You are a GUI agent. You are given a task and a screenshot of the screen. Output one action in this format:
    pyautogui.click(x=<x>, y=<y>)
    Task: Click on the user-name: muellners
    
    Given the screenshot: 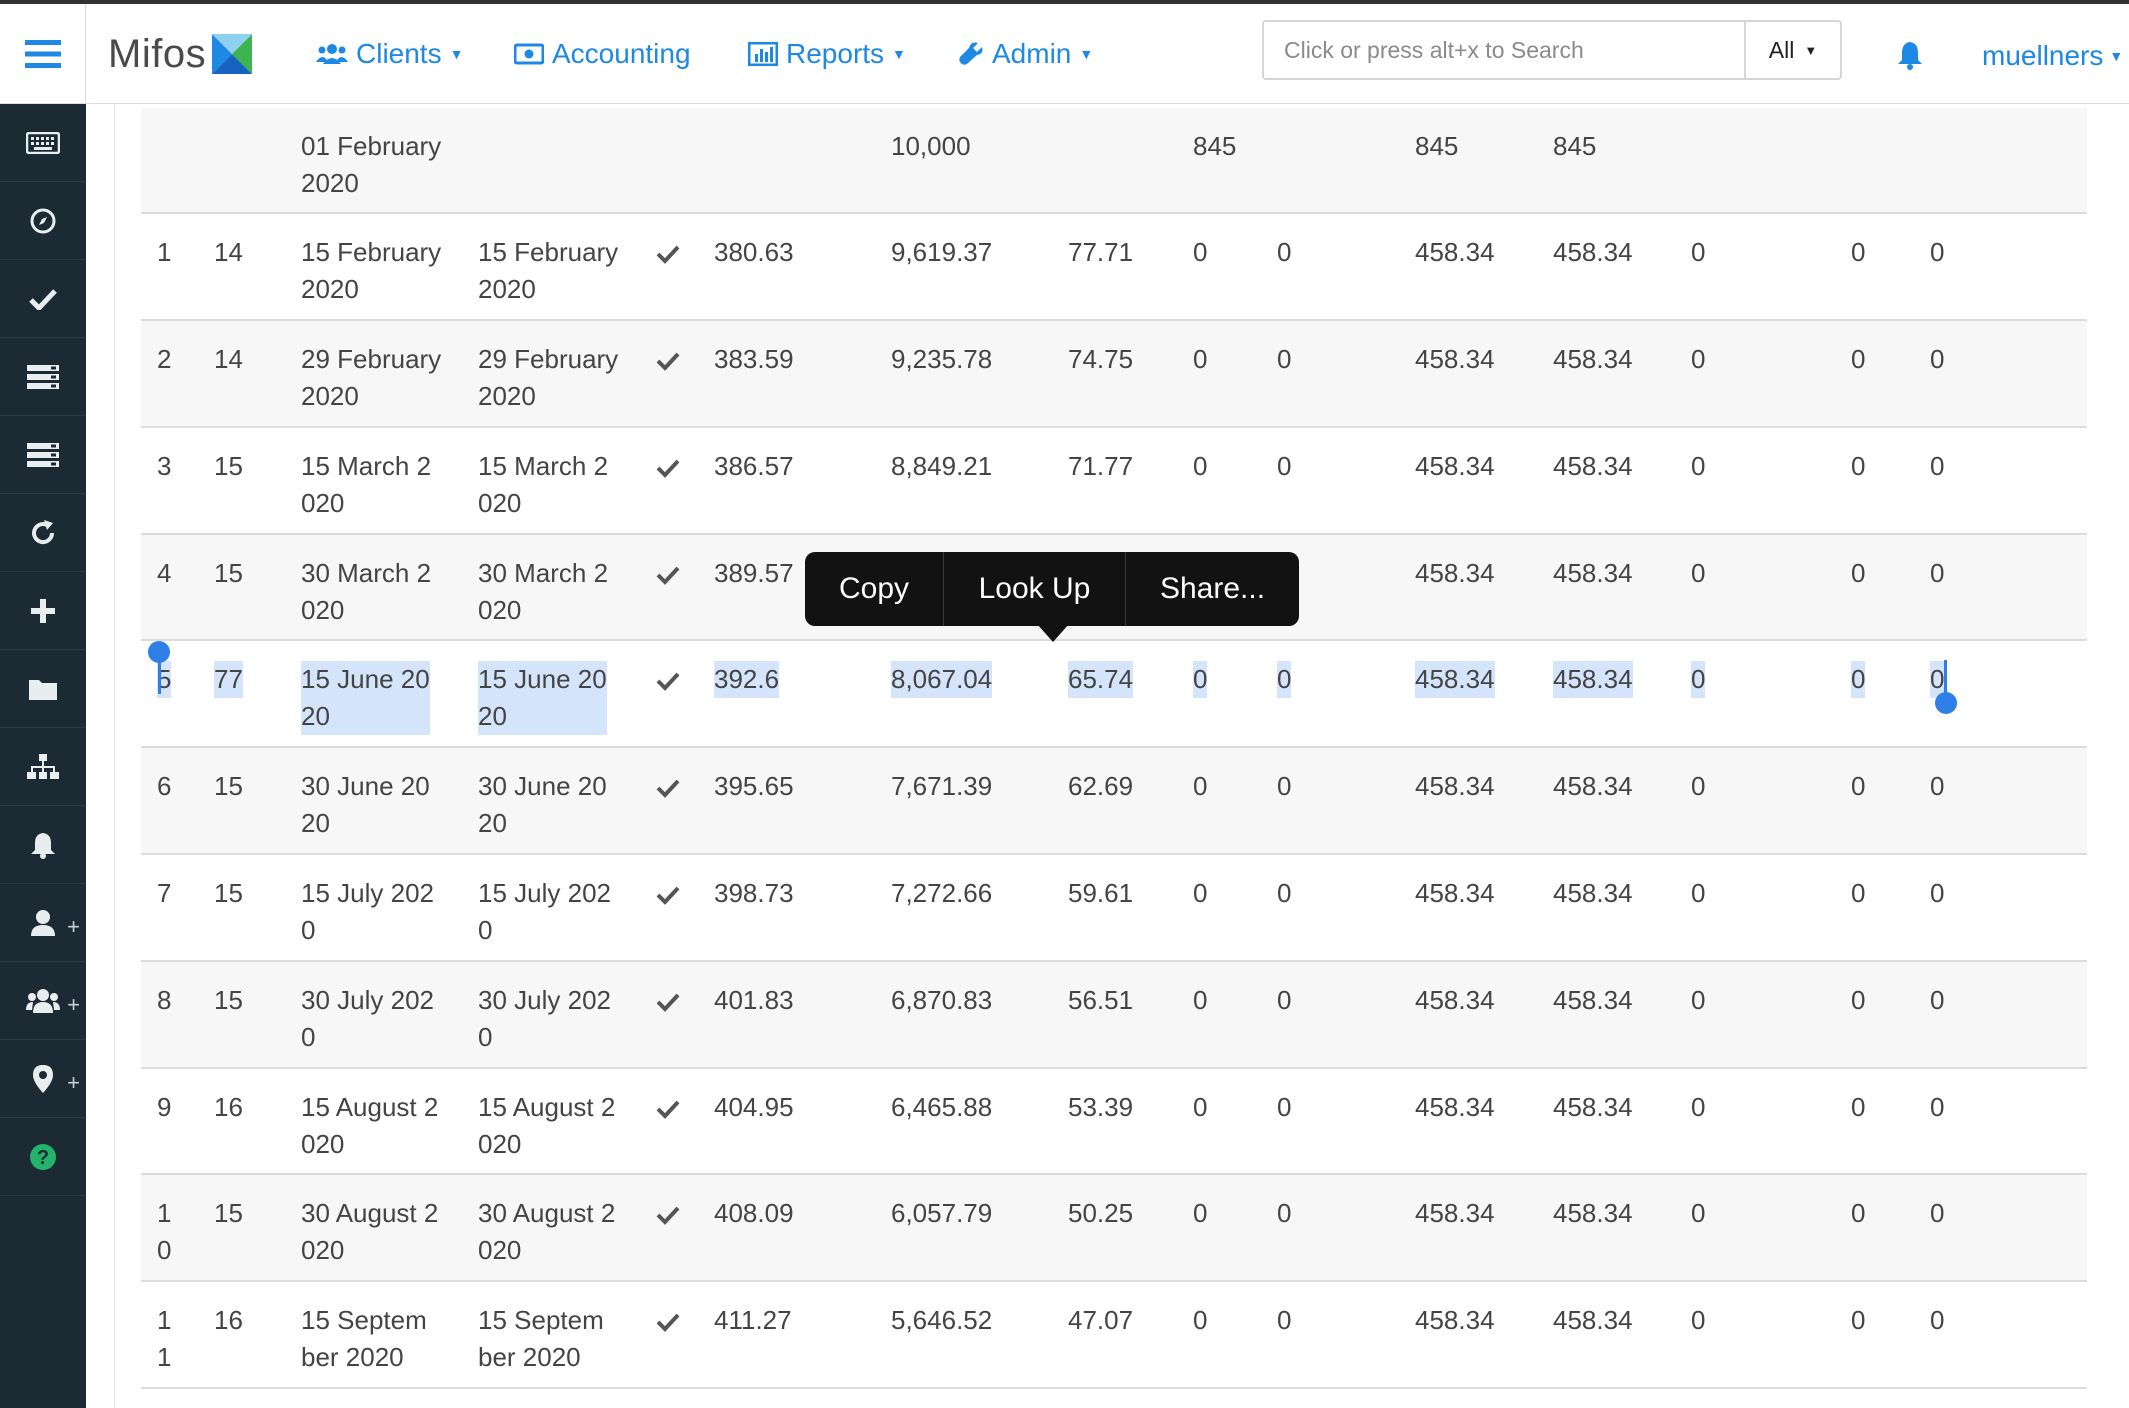 What is the action you would take?
    pyautogui.click(x=2043, y=55)
    